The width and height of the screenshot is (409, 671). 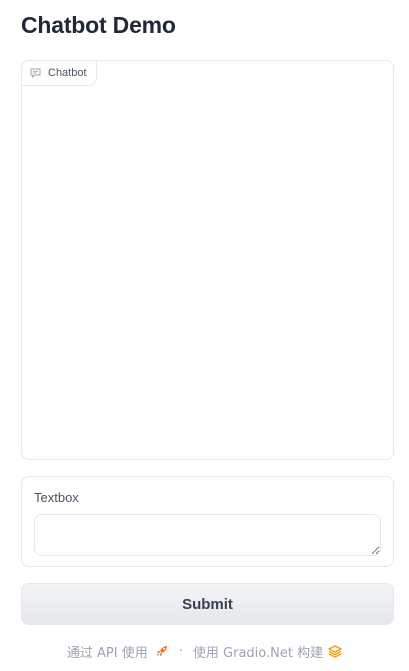 I want to click on message-input, so click(x=207, y=535).